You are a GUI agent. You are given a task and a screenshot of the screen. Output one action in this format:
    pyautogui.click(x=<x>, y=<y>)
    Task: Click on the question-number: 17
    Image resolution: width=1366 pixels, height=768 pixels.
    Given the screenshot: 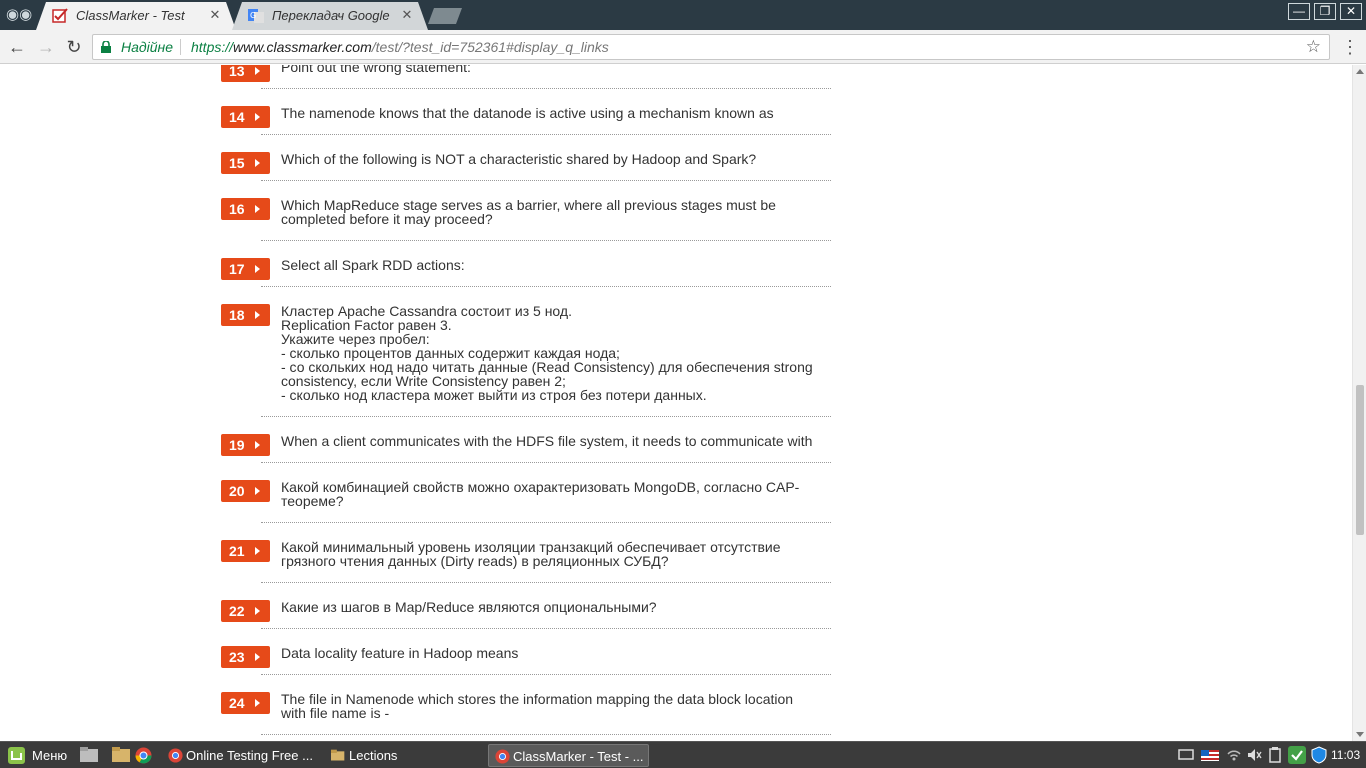 What is the action you would take?
    pyautogui.click(x=237, y=269)
    